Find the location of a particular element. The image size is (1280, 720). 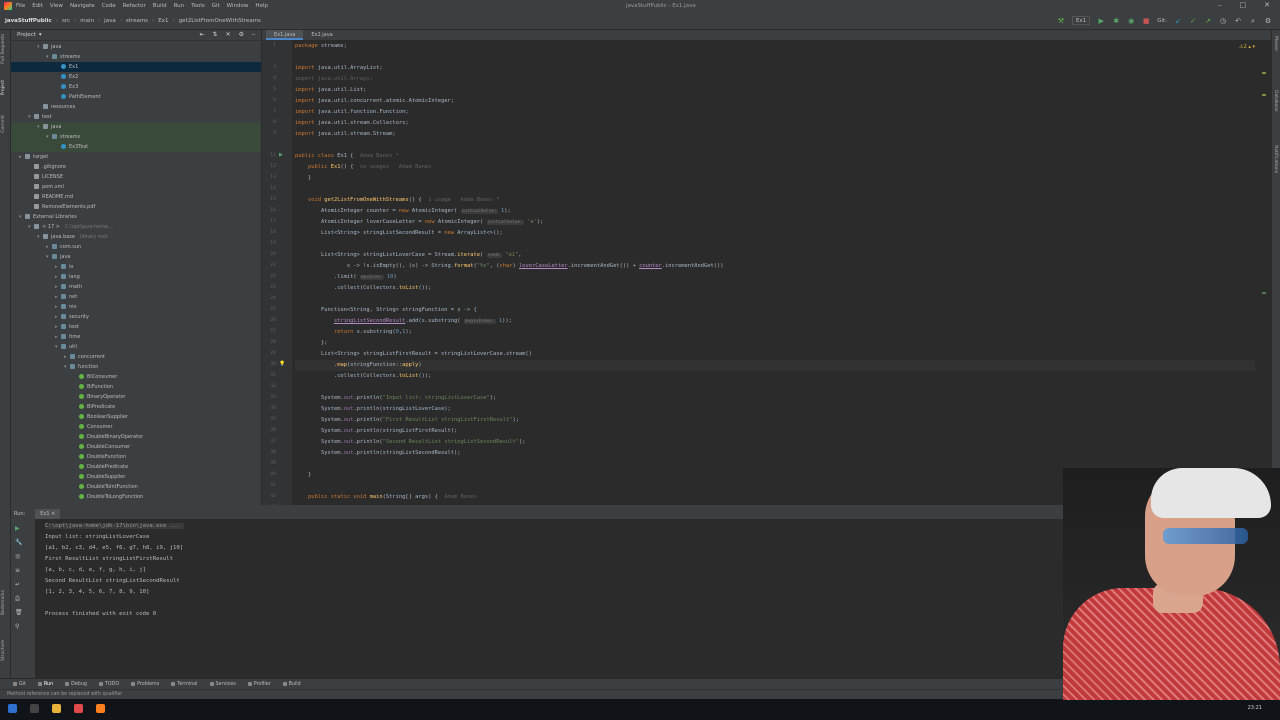

tree-item: BinaryOperator is located at coordinates (136, 397).